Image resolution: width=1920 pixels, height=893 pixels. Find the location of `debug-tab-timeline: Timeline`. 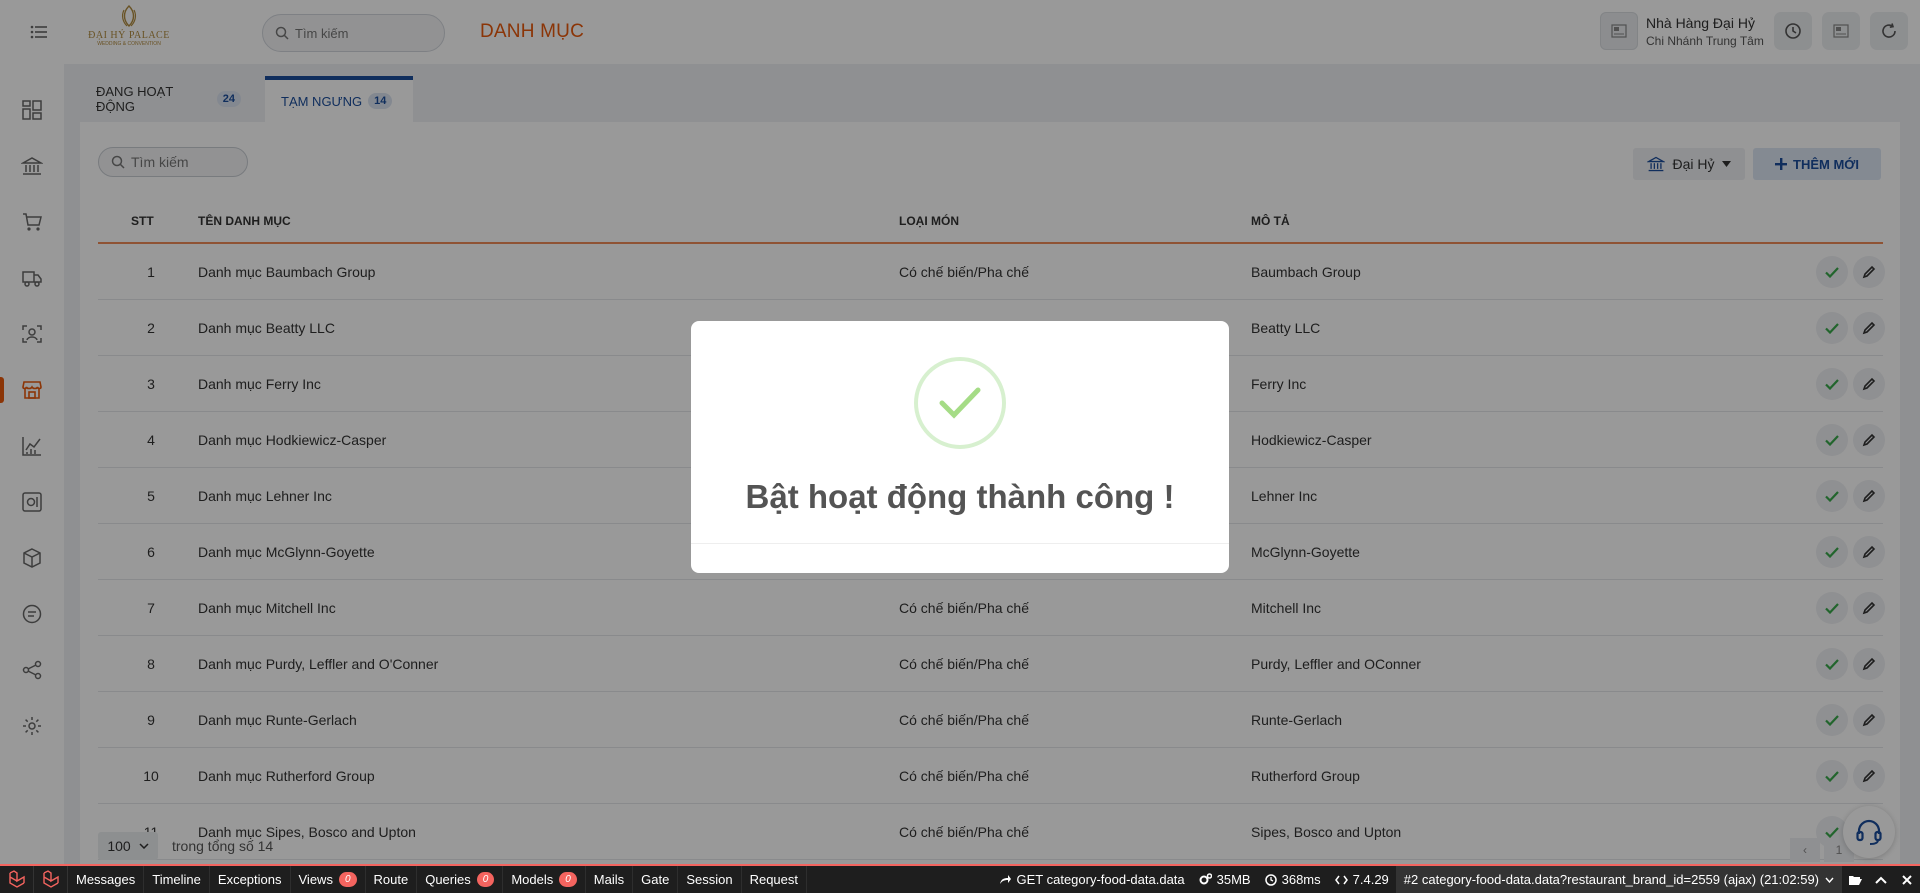

debug-tab-timeline: Timeline is located at coordinates (177, 879).